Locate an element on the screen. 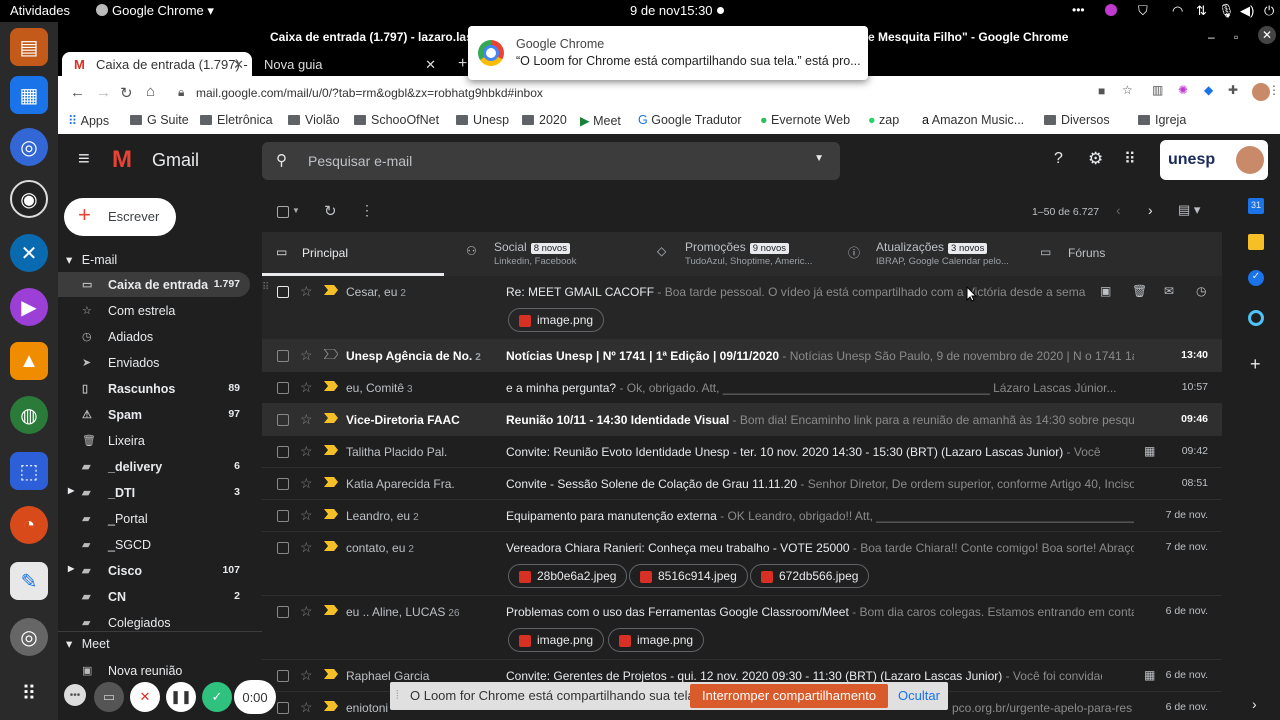 This screenshot has width=1280, height=720. select-dropdown-icon: ▼ is located at coordinates (296, 210).